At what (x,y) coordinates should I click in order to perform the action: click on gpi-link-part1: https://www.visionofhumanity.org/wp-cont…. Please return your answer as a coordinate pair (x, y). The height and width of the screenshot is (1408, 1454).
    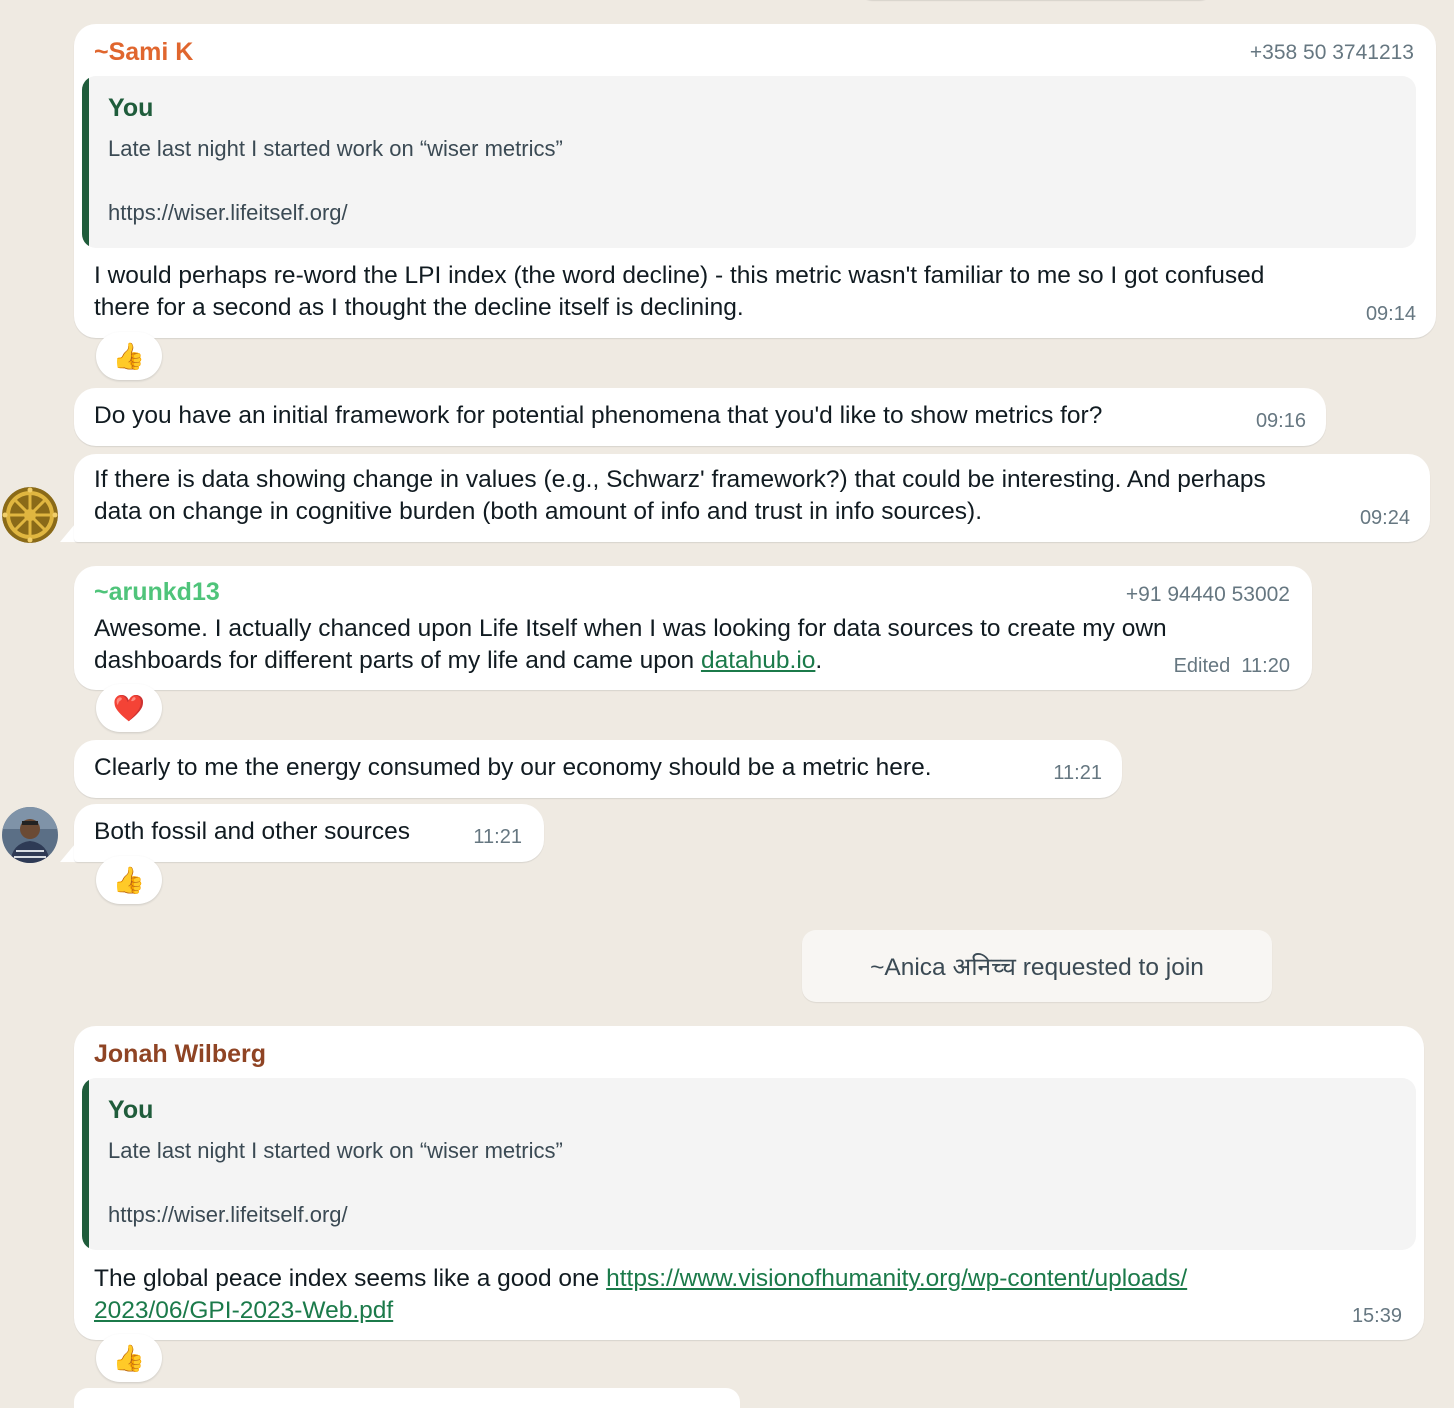
    Looking at the image, I should click on (896, 1278).